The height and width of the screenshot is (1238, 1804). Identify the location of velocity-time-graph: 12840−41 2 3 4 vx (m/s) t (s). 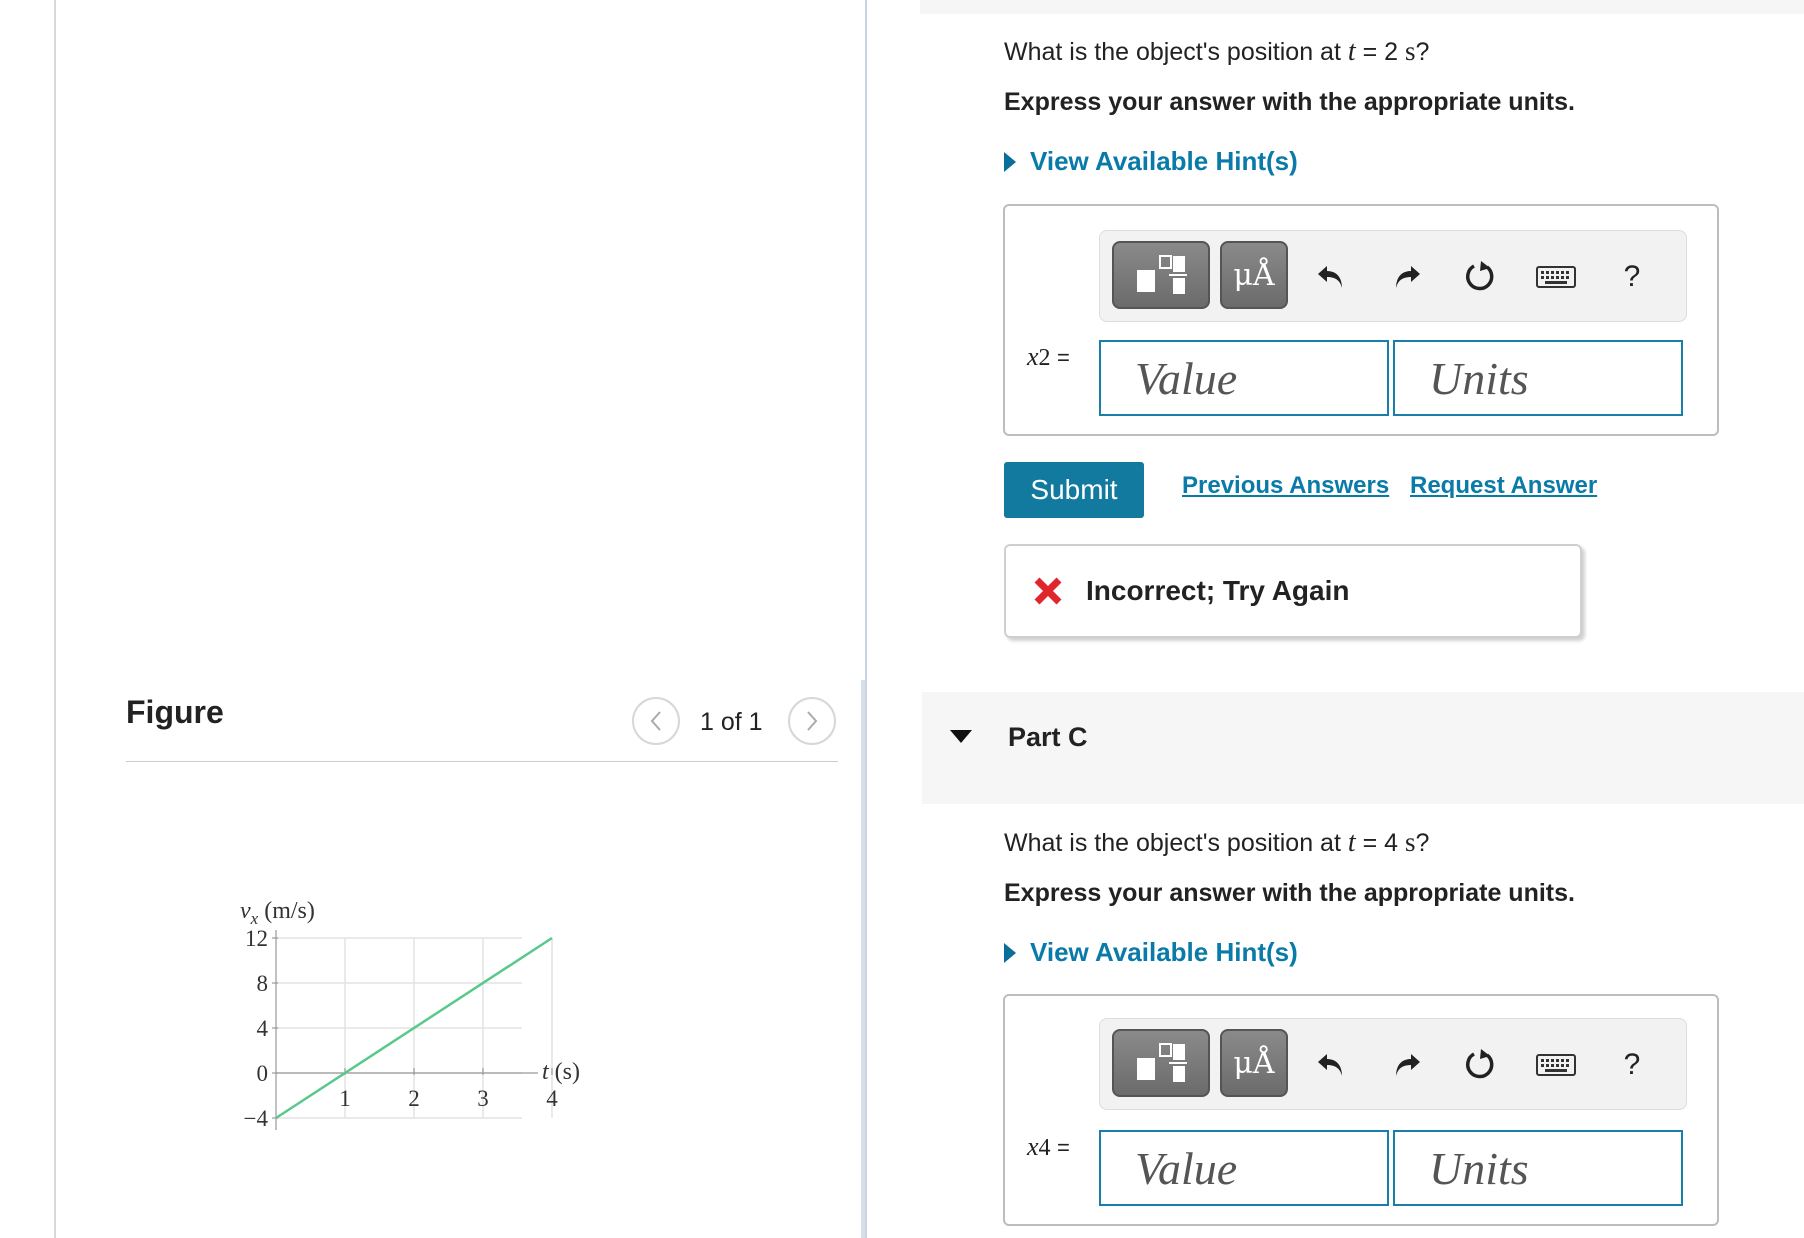
(410, 1015).